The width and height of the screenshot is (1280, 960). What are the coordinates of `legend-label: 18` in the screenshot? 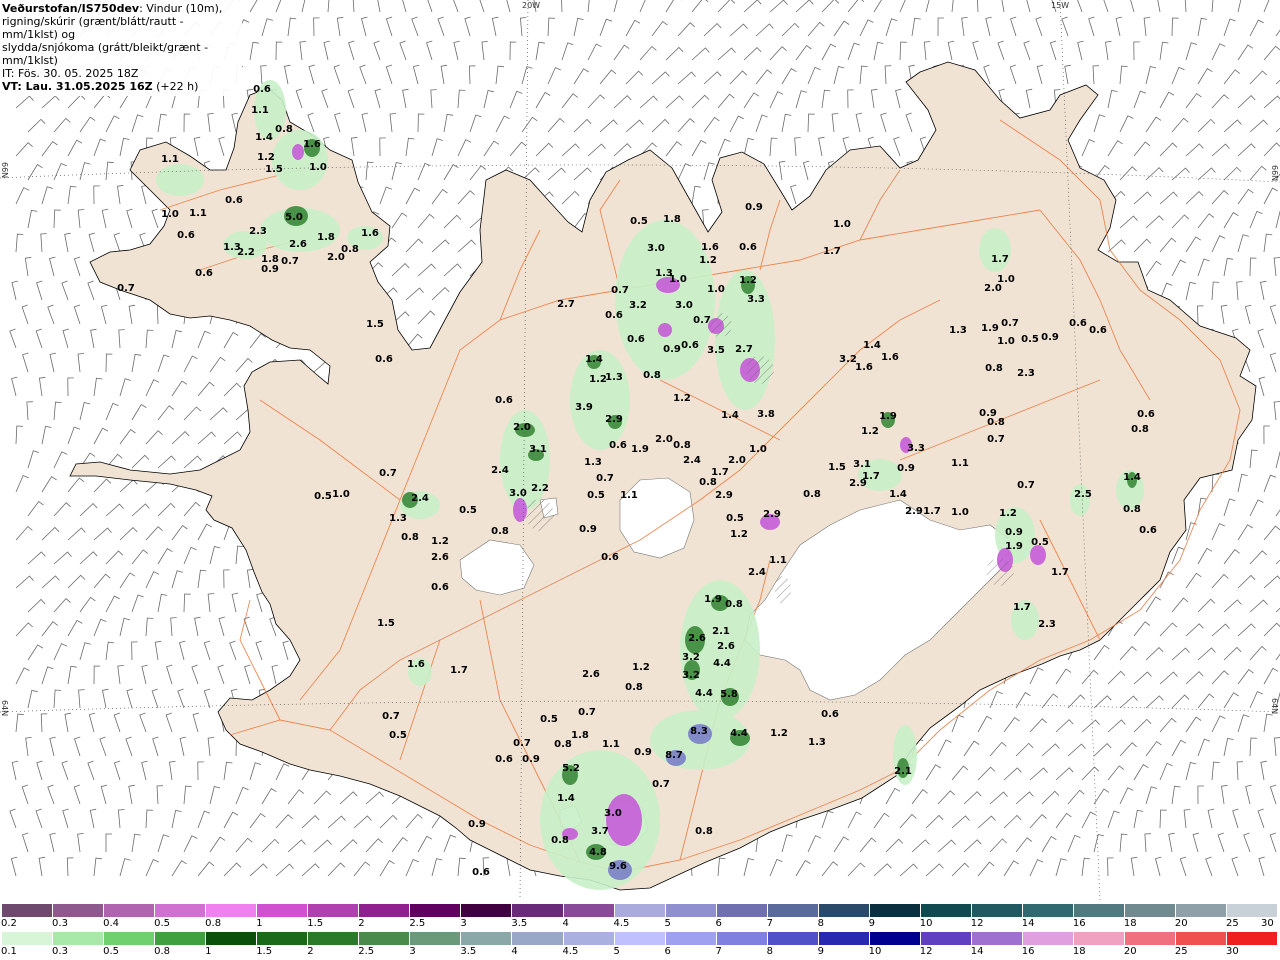 It's located at (1130, 923).